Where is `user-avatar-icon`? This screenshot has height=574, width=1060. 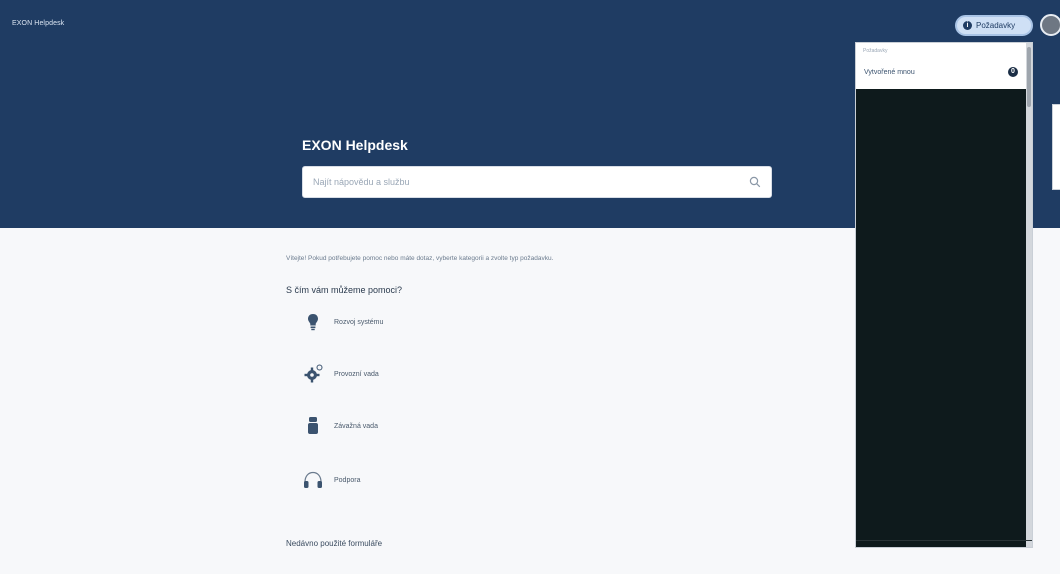 user-avatar-icon is located at coordinates (1050, 25).